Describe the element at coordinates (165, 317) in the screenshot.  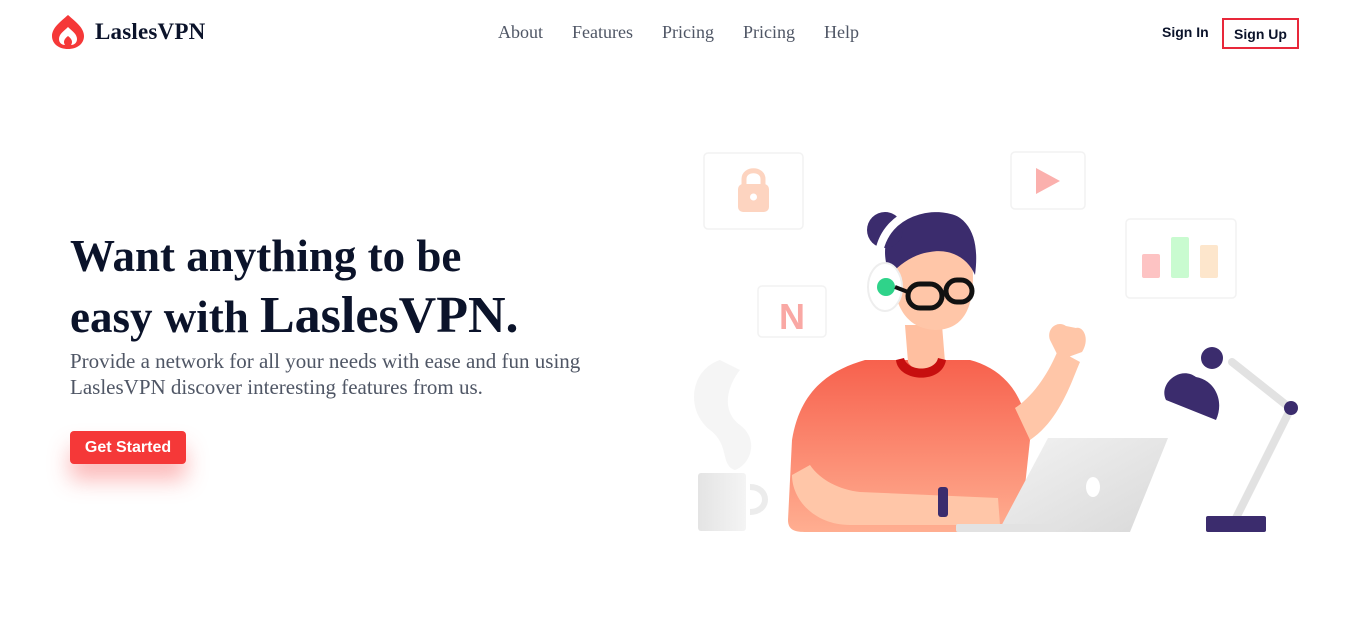
I see `hero-title-line2-prefix: easy with` at that location.